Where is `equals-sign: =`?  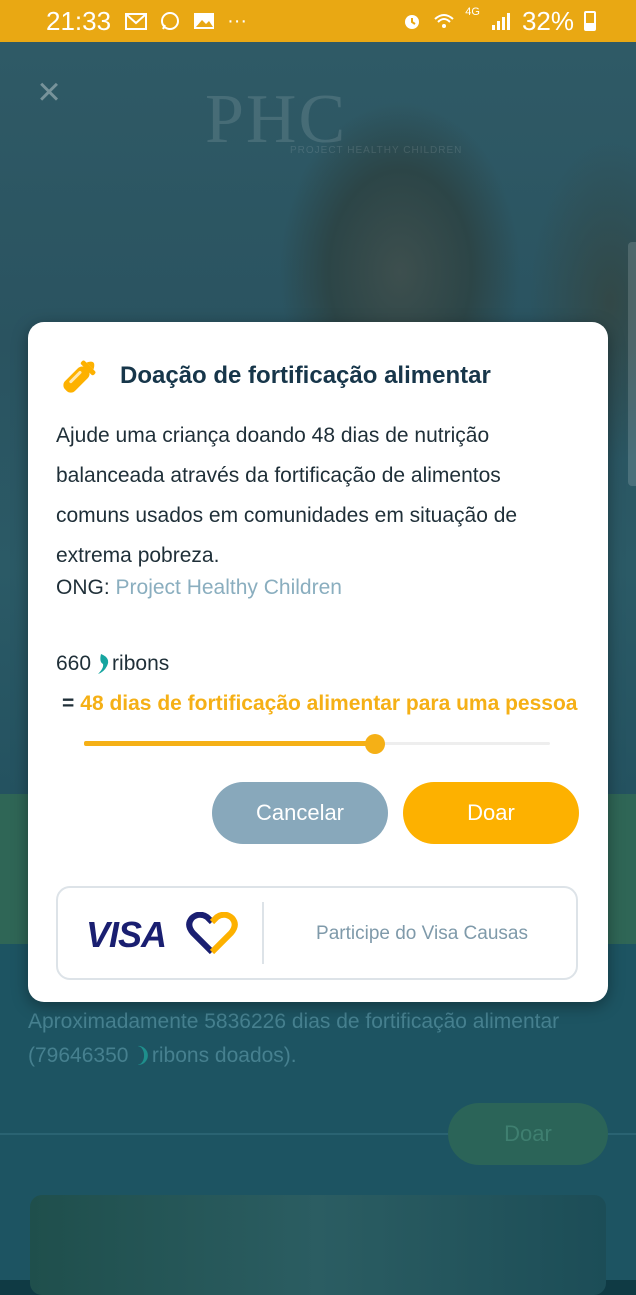 equals-sign: = is located at coordinates (68, 703).